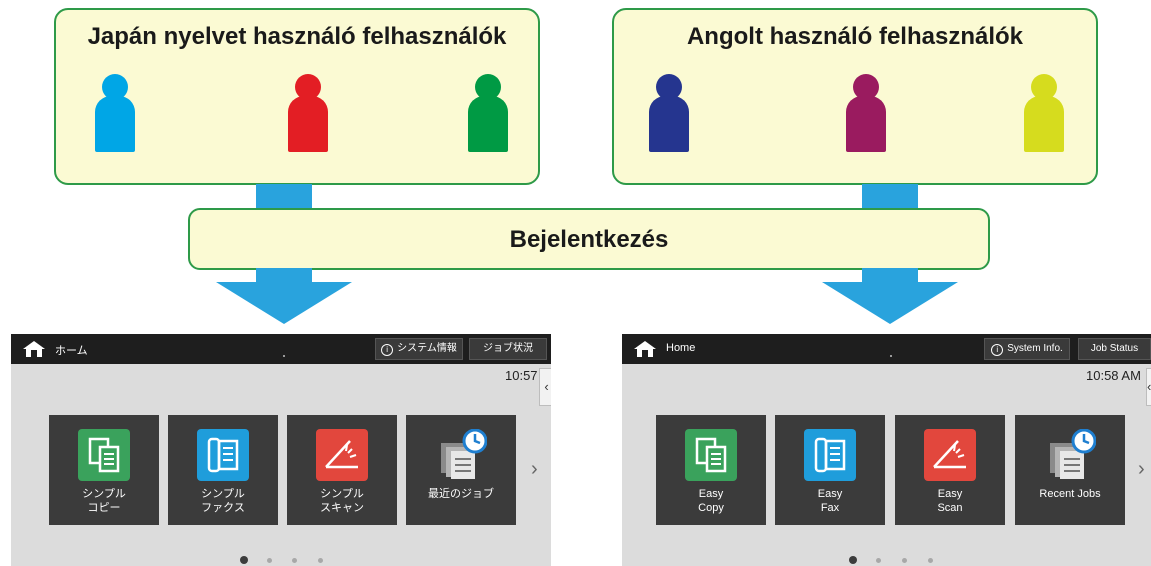 This screenshot has height=566, width=1151. What do you see at coordinates (1113, 375) in the screenshot?
I see `clock: 10:58 AM` at bounding box center [1113, 375].